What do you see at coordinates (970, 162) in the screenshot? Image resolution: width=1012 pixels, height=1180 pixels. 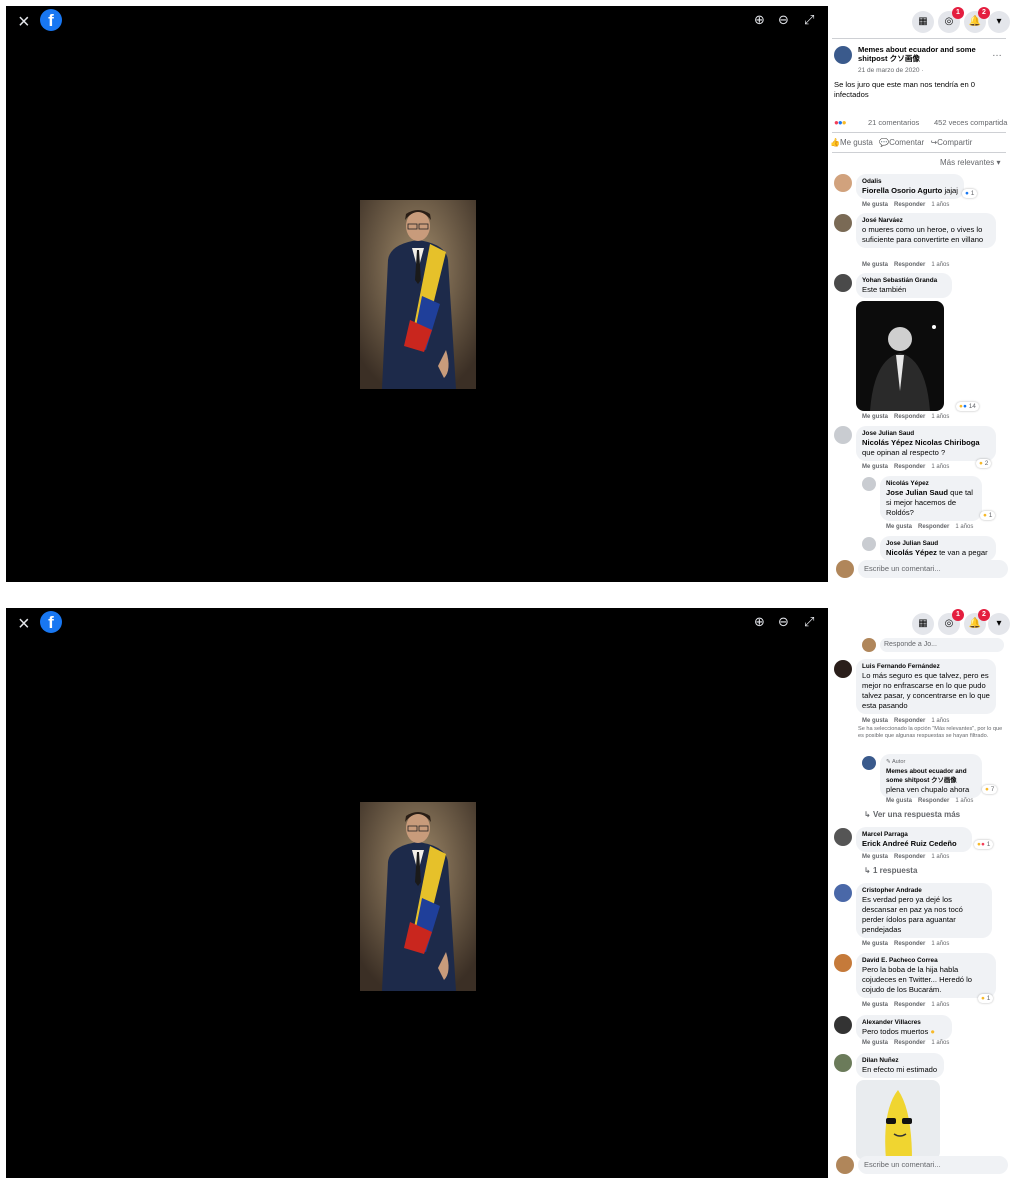 I see `sort-dropdown: Más relevantes ▾` at bounding box center [970, 162].